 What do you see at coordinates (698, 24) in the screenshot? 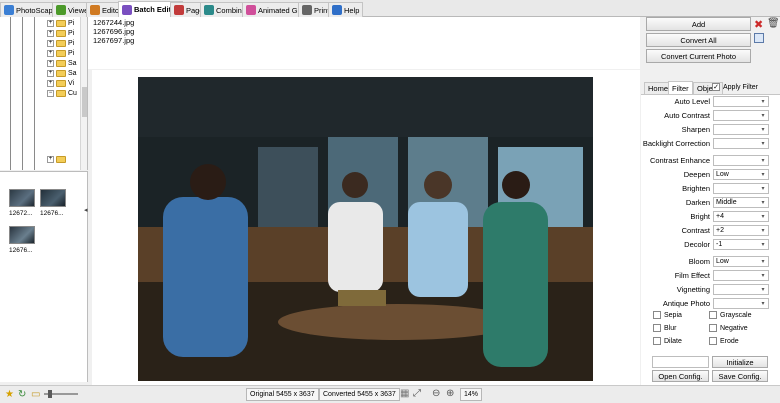
I see `add-button: Add` at bounding box center [698, 24].